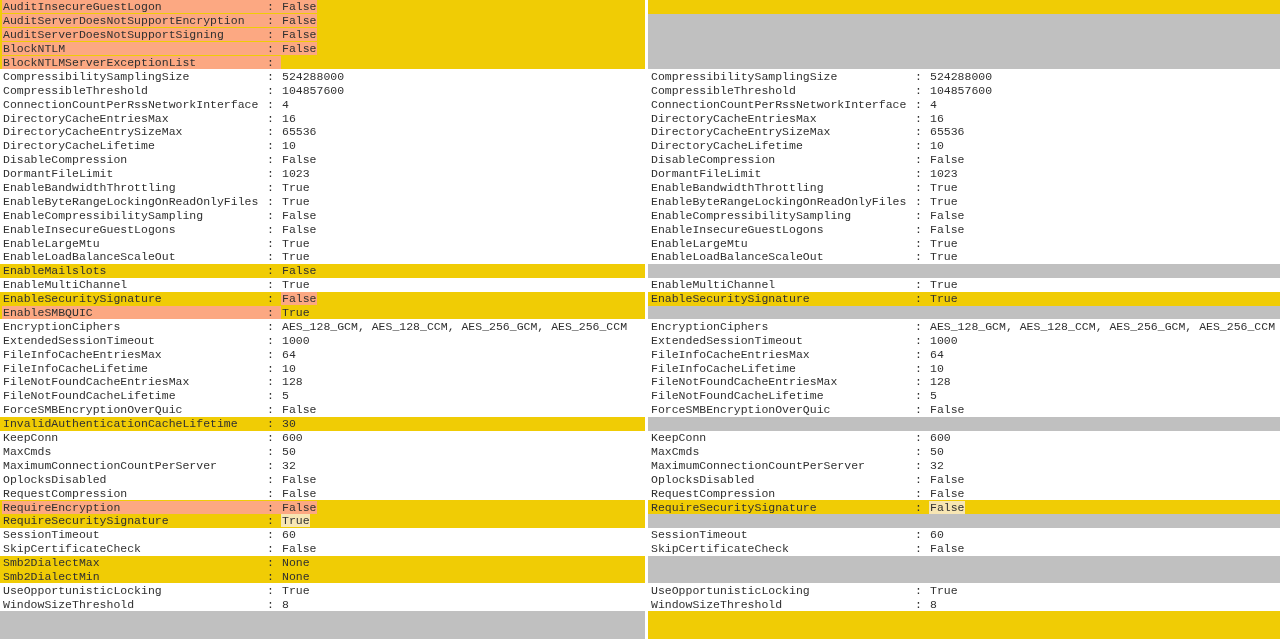 This screenshot has height=642, width=1280. I want to click on setting-name: EnableCompressibilitySampling, so click(751, 215).